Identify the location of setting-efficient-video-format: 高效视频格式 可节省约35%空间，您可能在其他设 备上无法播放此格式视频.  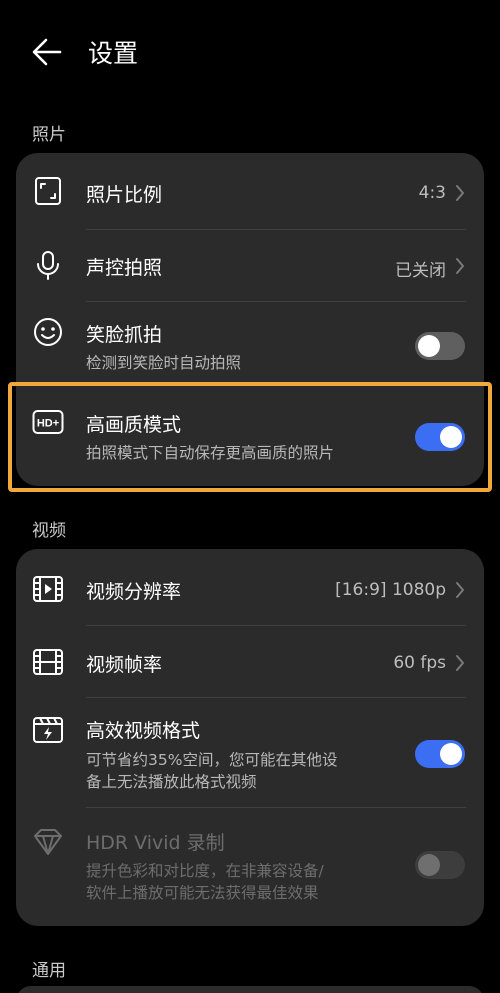
(250, 753).